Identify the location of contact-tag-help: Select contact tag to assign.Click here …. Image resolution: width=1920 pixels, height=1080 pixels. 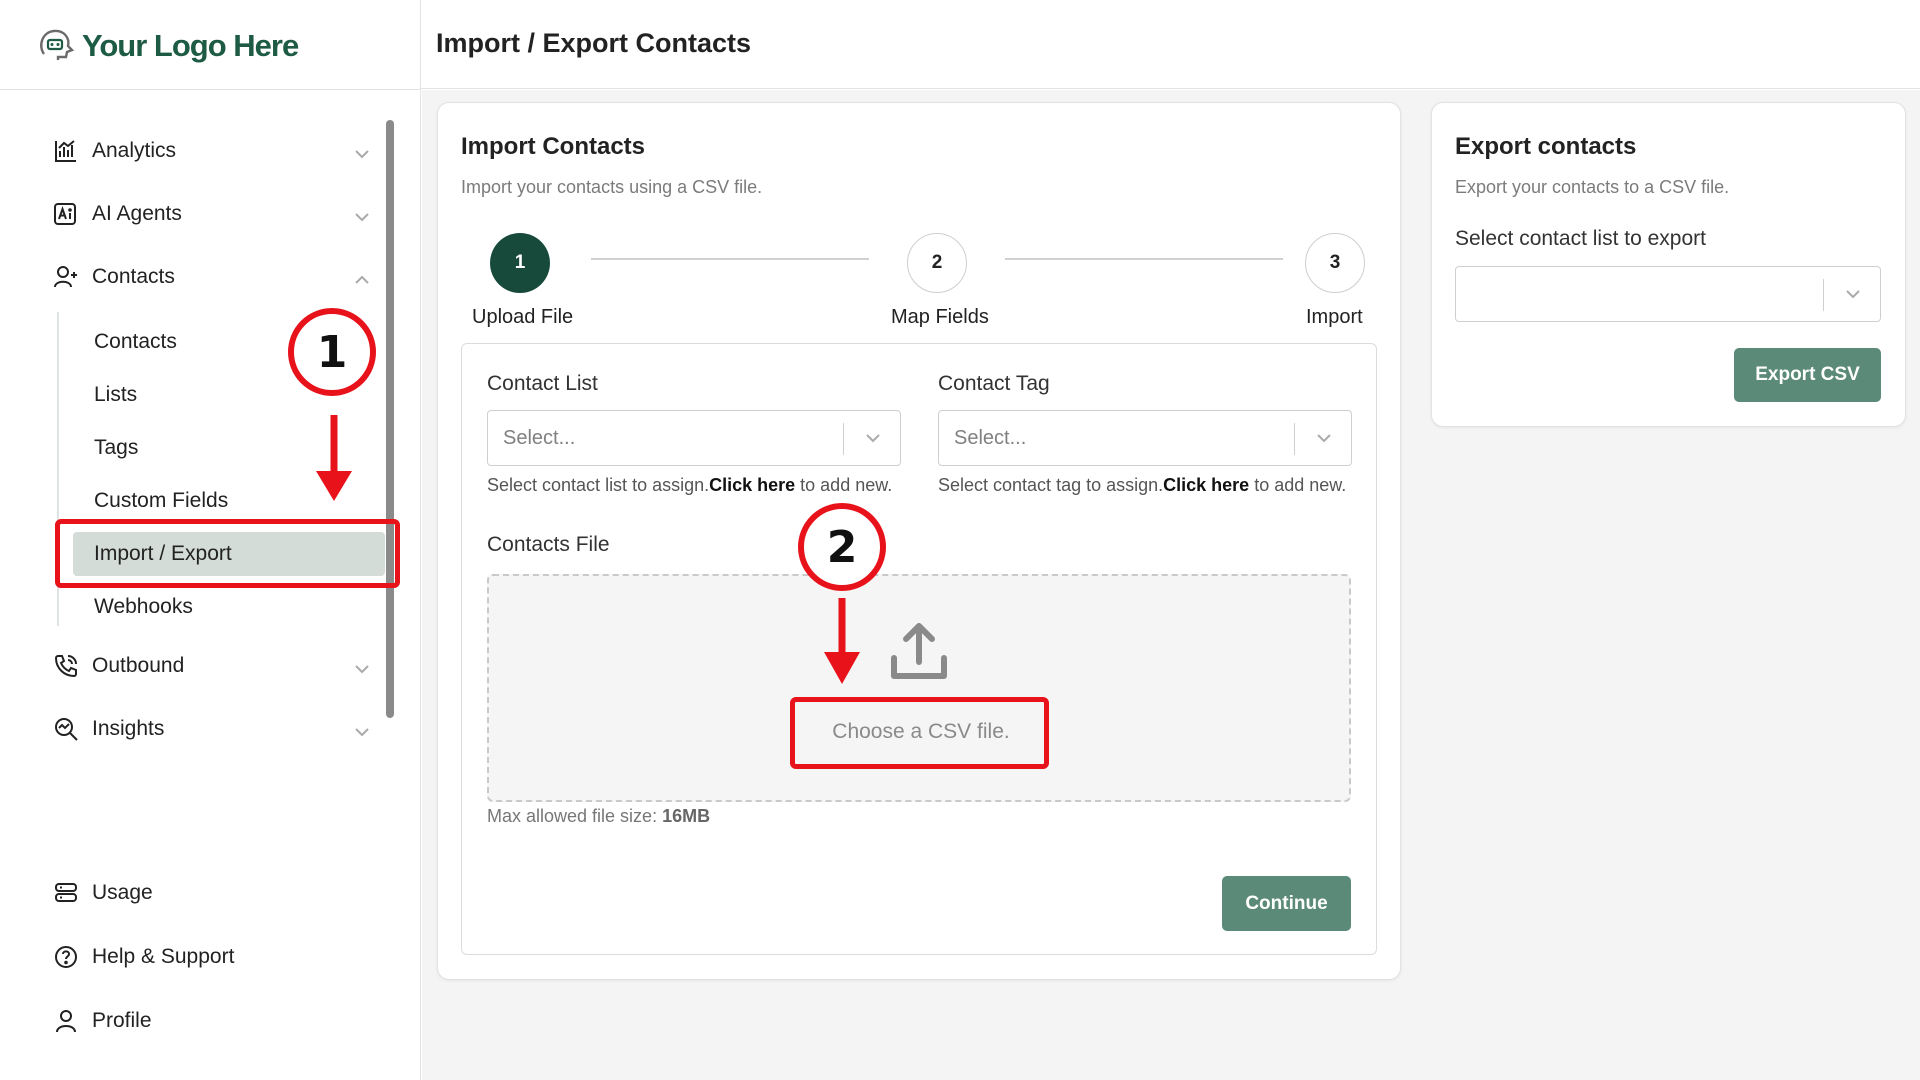
(1142, 485).